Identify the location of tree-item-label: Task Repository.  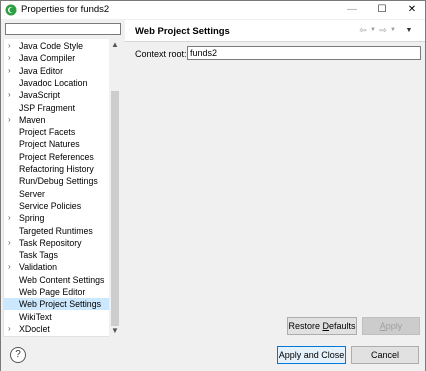
(50, 242).